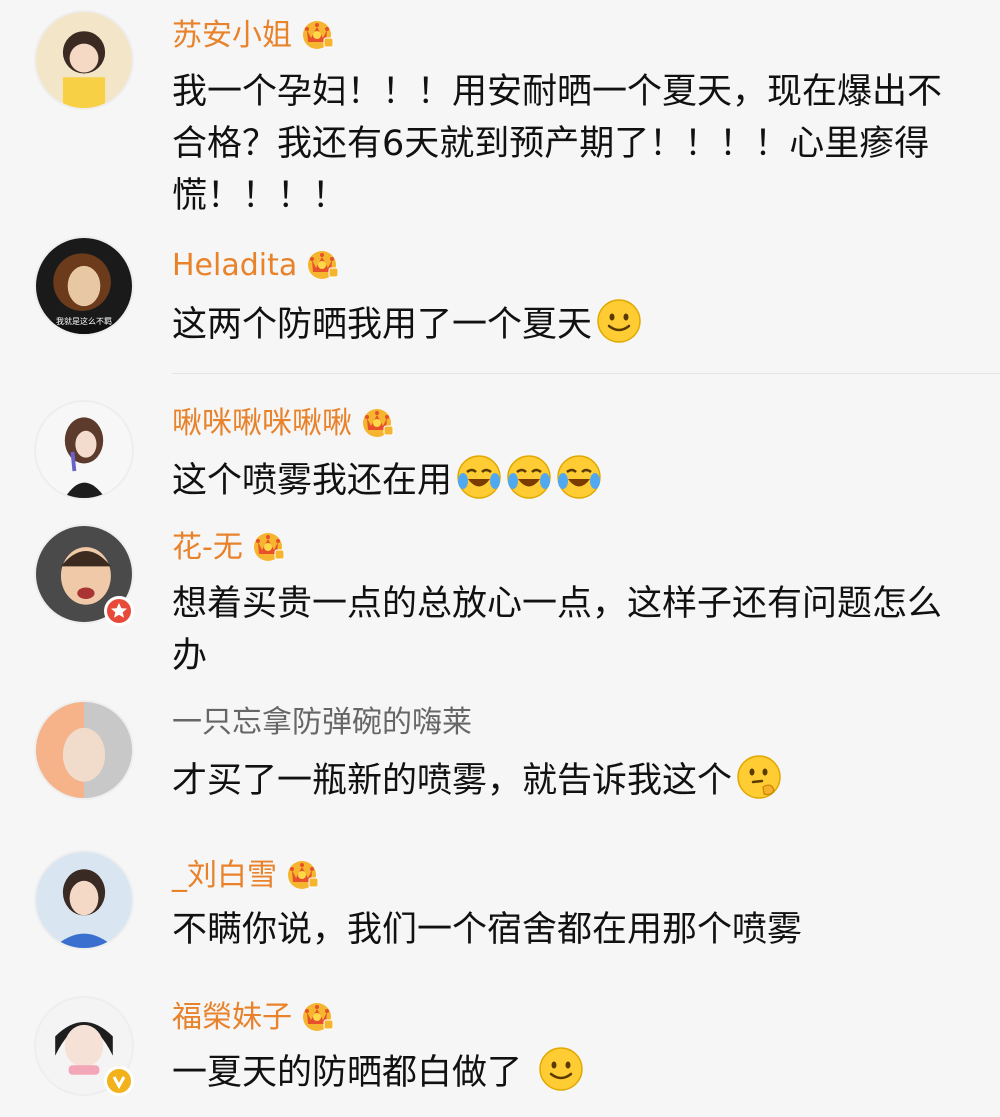 This screenshot has height=1117, width=1000. I want to click on username: _刘白雪, so click(245, 875).